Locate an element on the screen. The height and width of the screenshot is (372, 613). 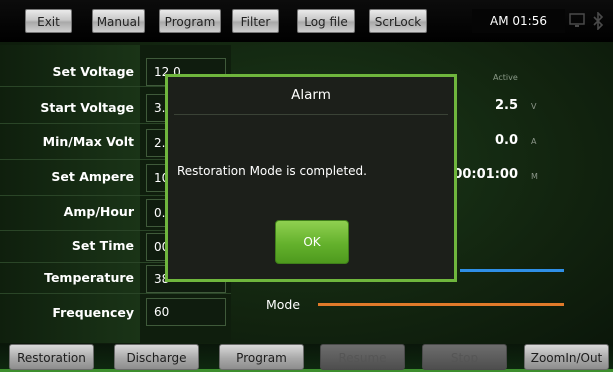
active-label: Active is located at coordinates (505, 77).